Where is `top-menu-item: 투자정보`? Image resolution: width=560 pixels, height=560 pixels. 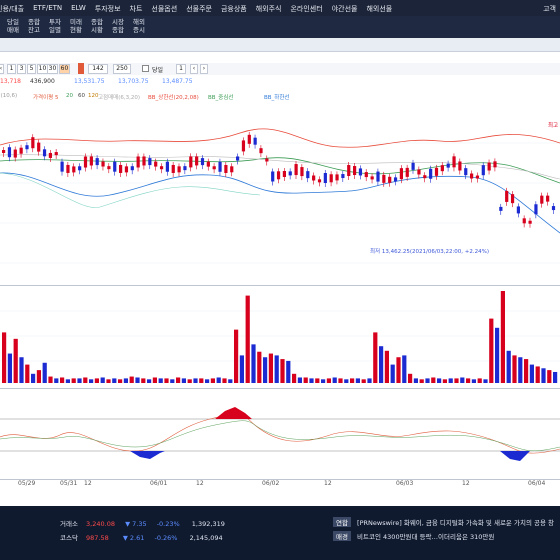
top-menu-item: 투자정보 is located at coordinates (108, 9).